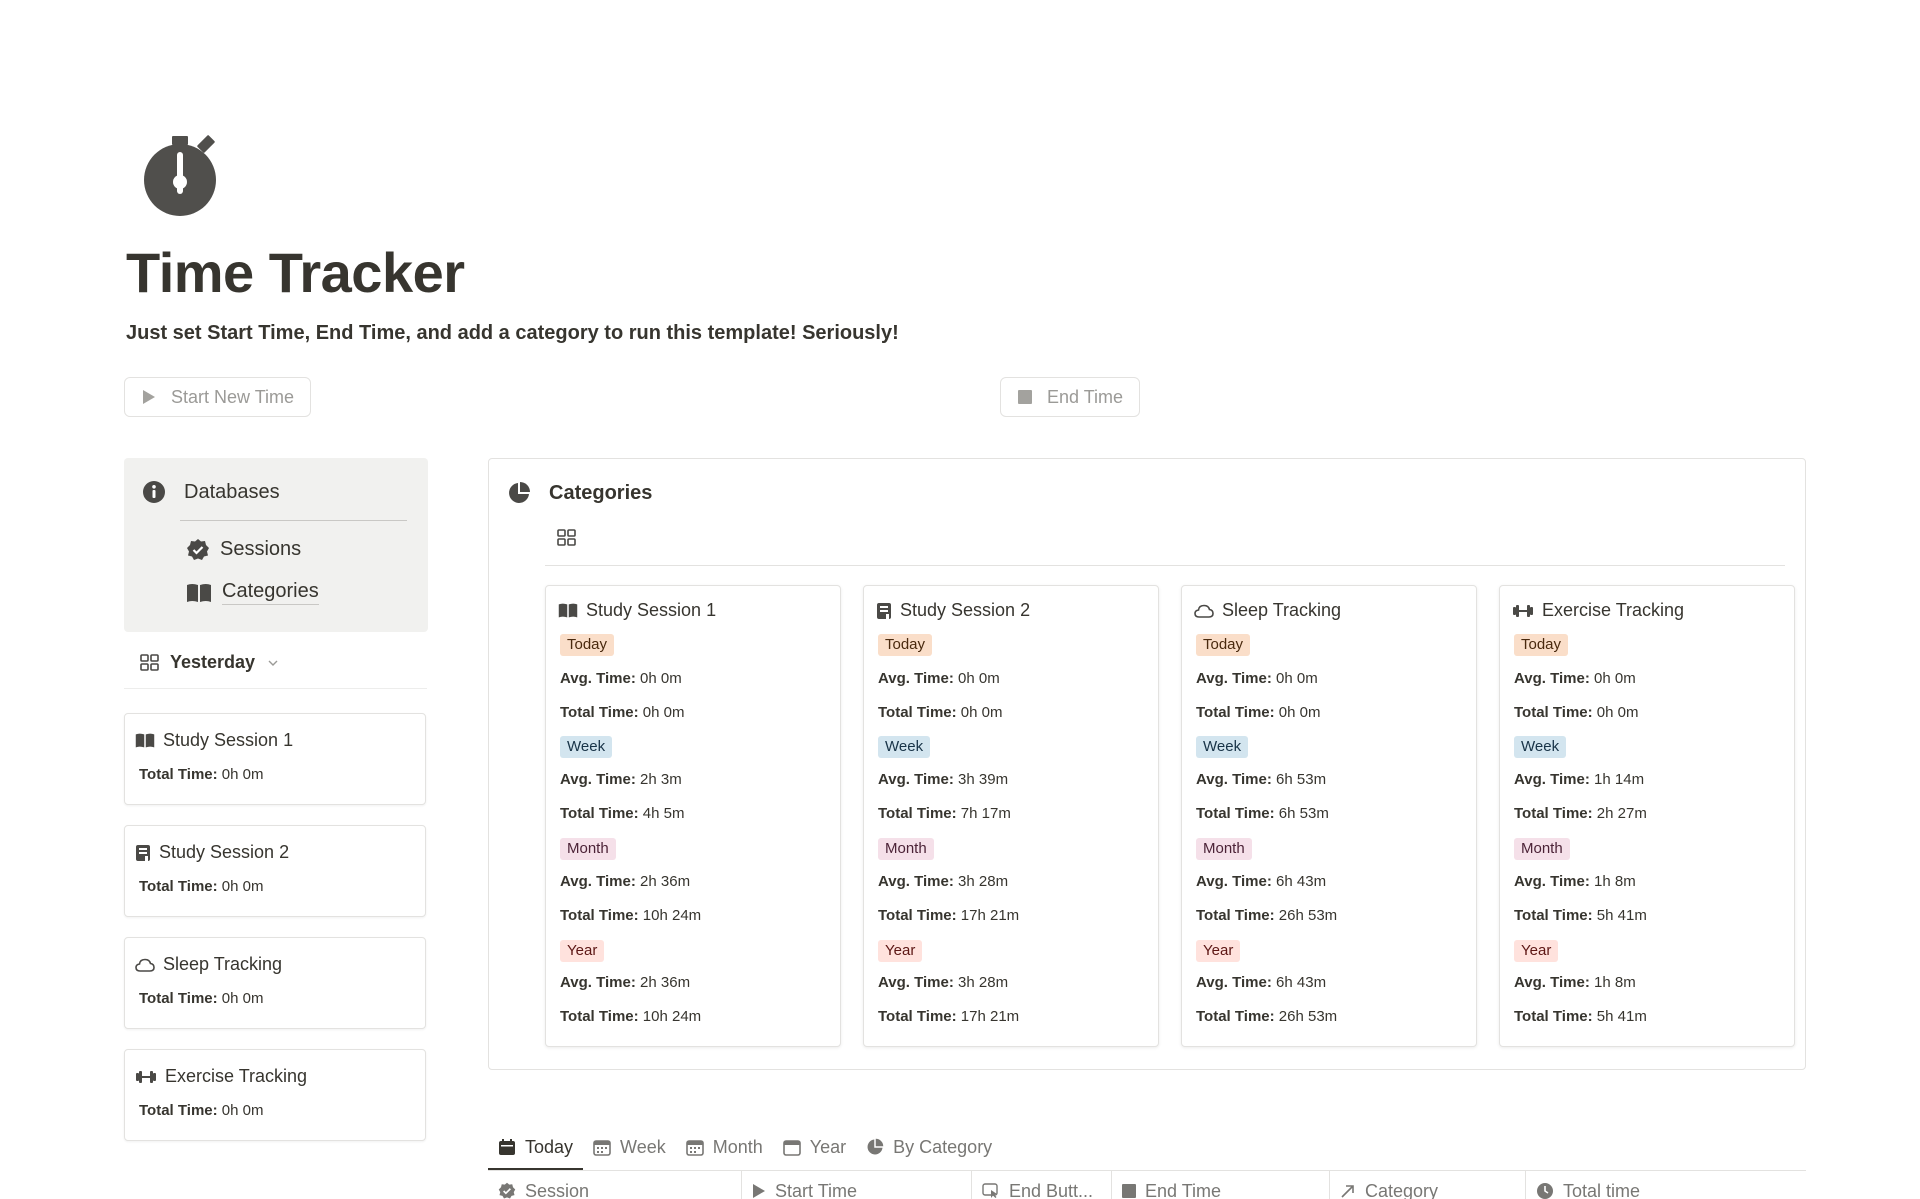  I want to click on end-time-button: End Time, so click(1070, 397).